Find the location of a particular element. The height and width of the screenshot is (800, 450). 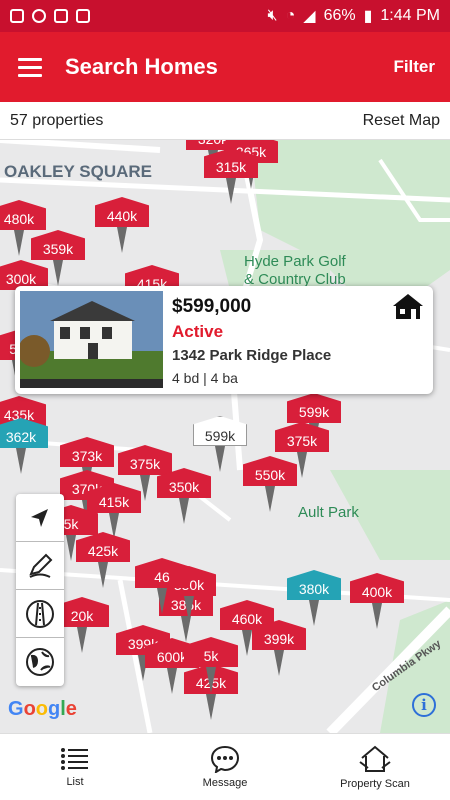

price-pin-selected: 599k is located at coordinates (220, 446).